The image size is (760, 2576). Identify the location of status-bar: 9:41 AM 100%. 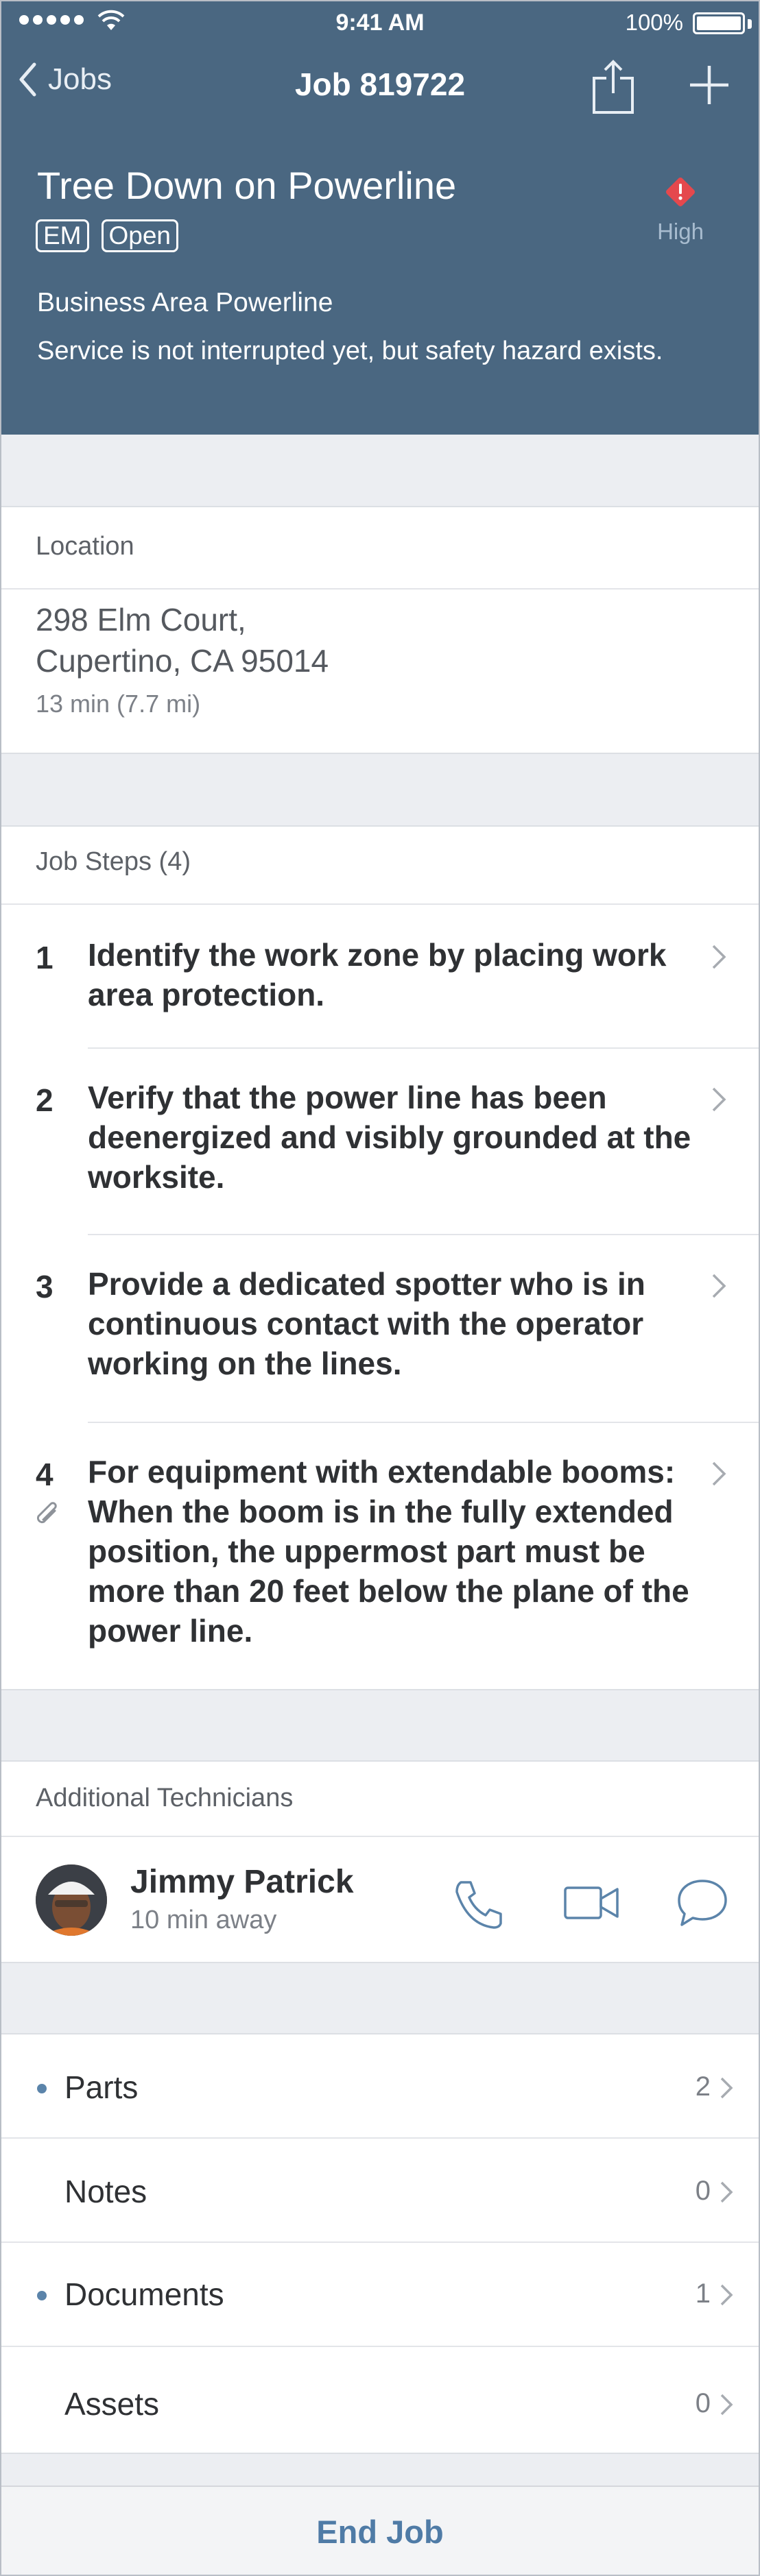
(380, 23).